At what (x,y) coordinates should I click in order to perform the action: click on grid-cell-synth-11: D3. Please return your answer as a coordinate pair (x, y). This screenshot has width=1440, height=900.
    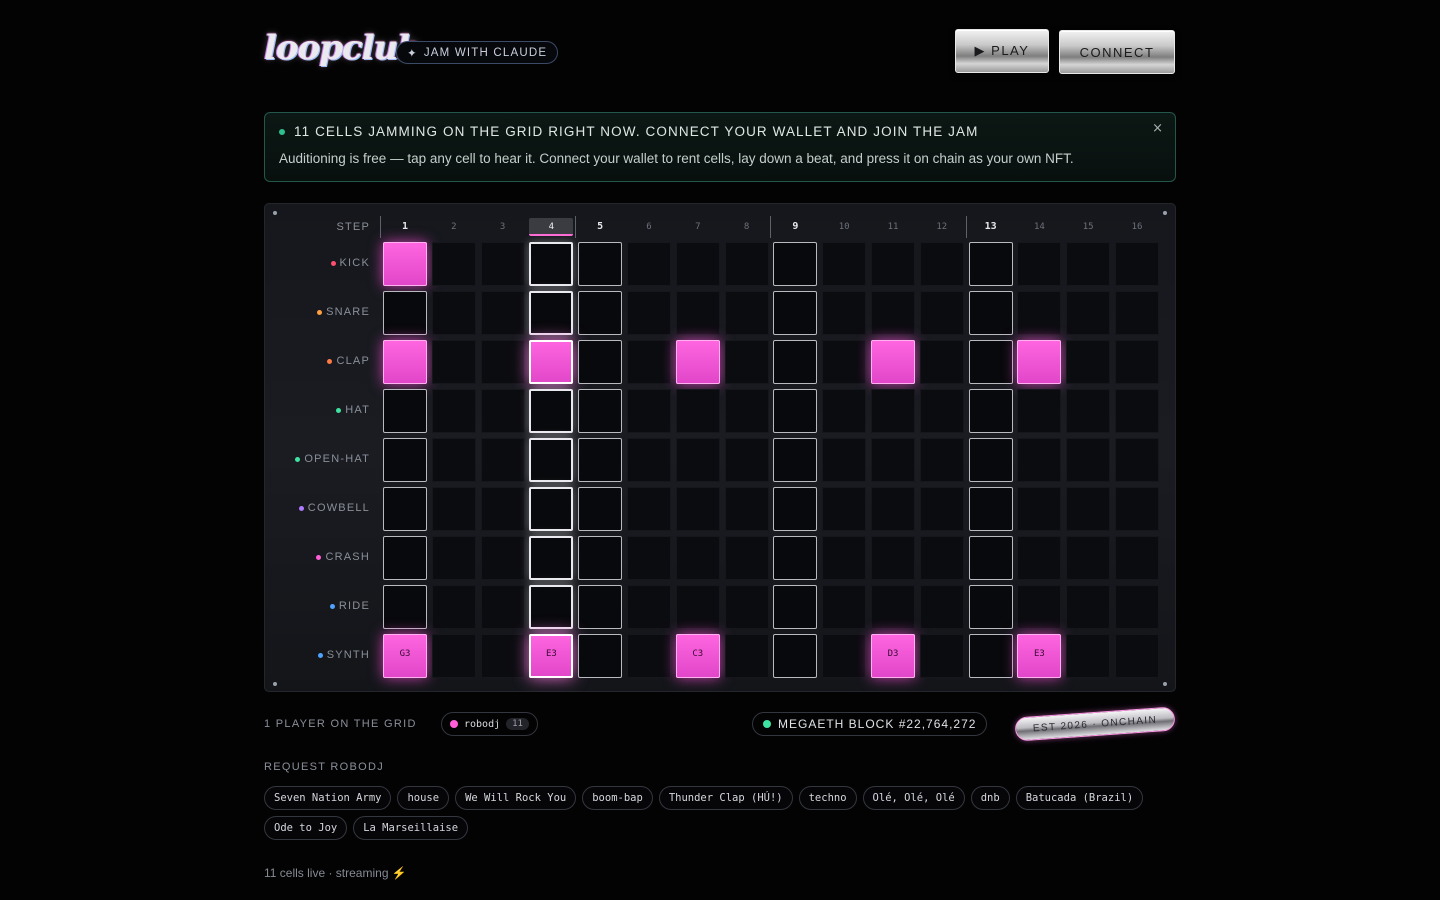
    Looking at the image, I should click on (893, 656).